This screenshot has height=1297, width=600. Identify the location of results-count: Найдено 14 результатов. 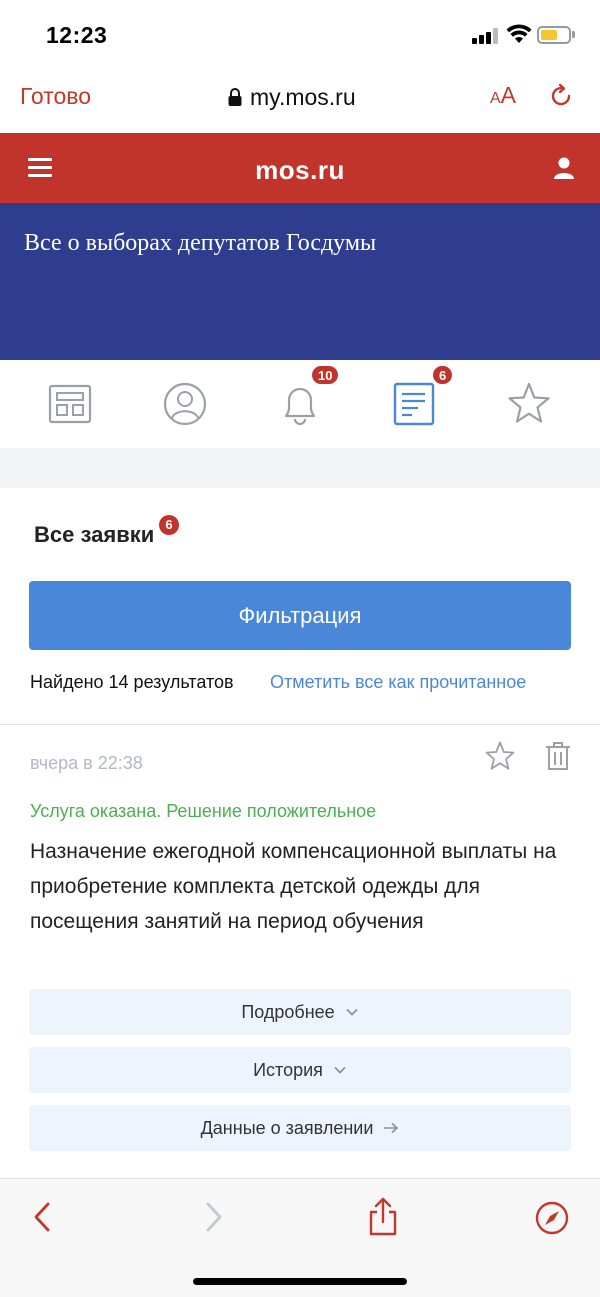
(132, 682).